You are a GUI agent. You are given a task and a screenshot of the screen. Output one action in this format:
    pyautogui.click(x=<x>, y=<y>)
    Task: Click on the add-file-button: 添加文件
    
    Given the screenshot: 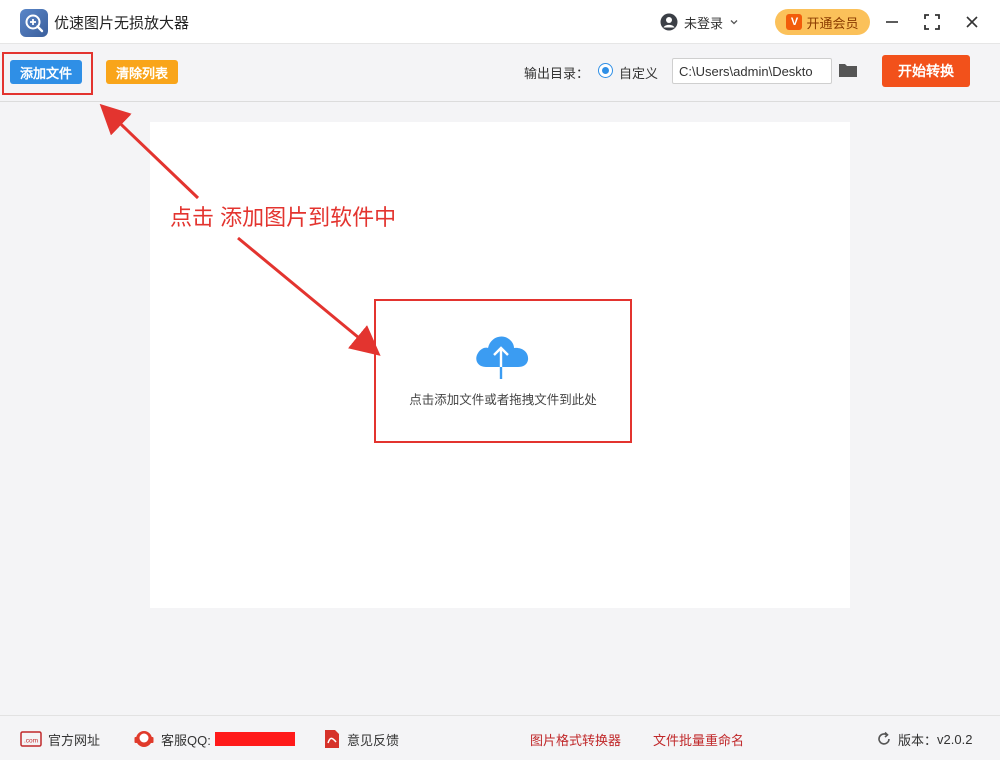 What is the action you would take?
    pyautogui.click(x=46, y=72)
    